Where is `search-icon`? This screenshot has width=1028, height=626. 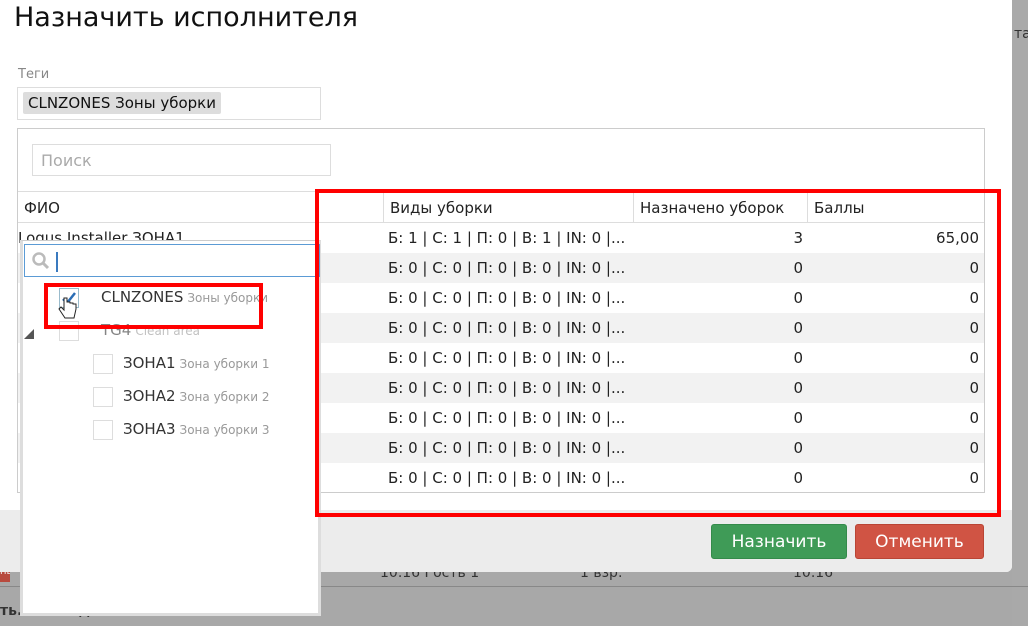
search-icon is located at coordinates (41, 261).